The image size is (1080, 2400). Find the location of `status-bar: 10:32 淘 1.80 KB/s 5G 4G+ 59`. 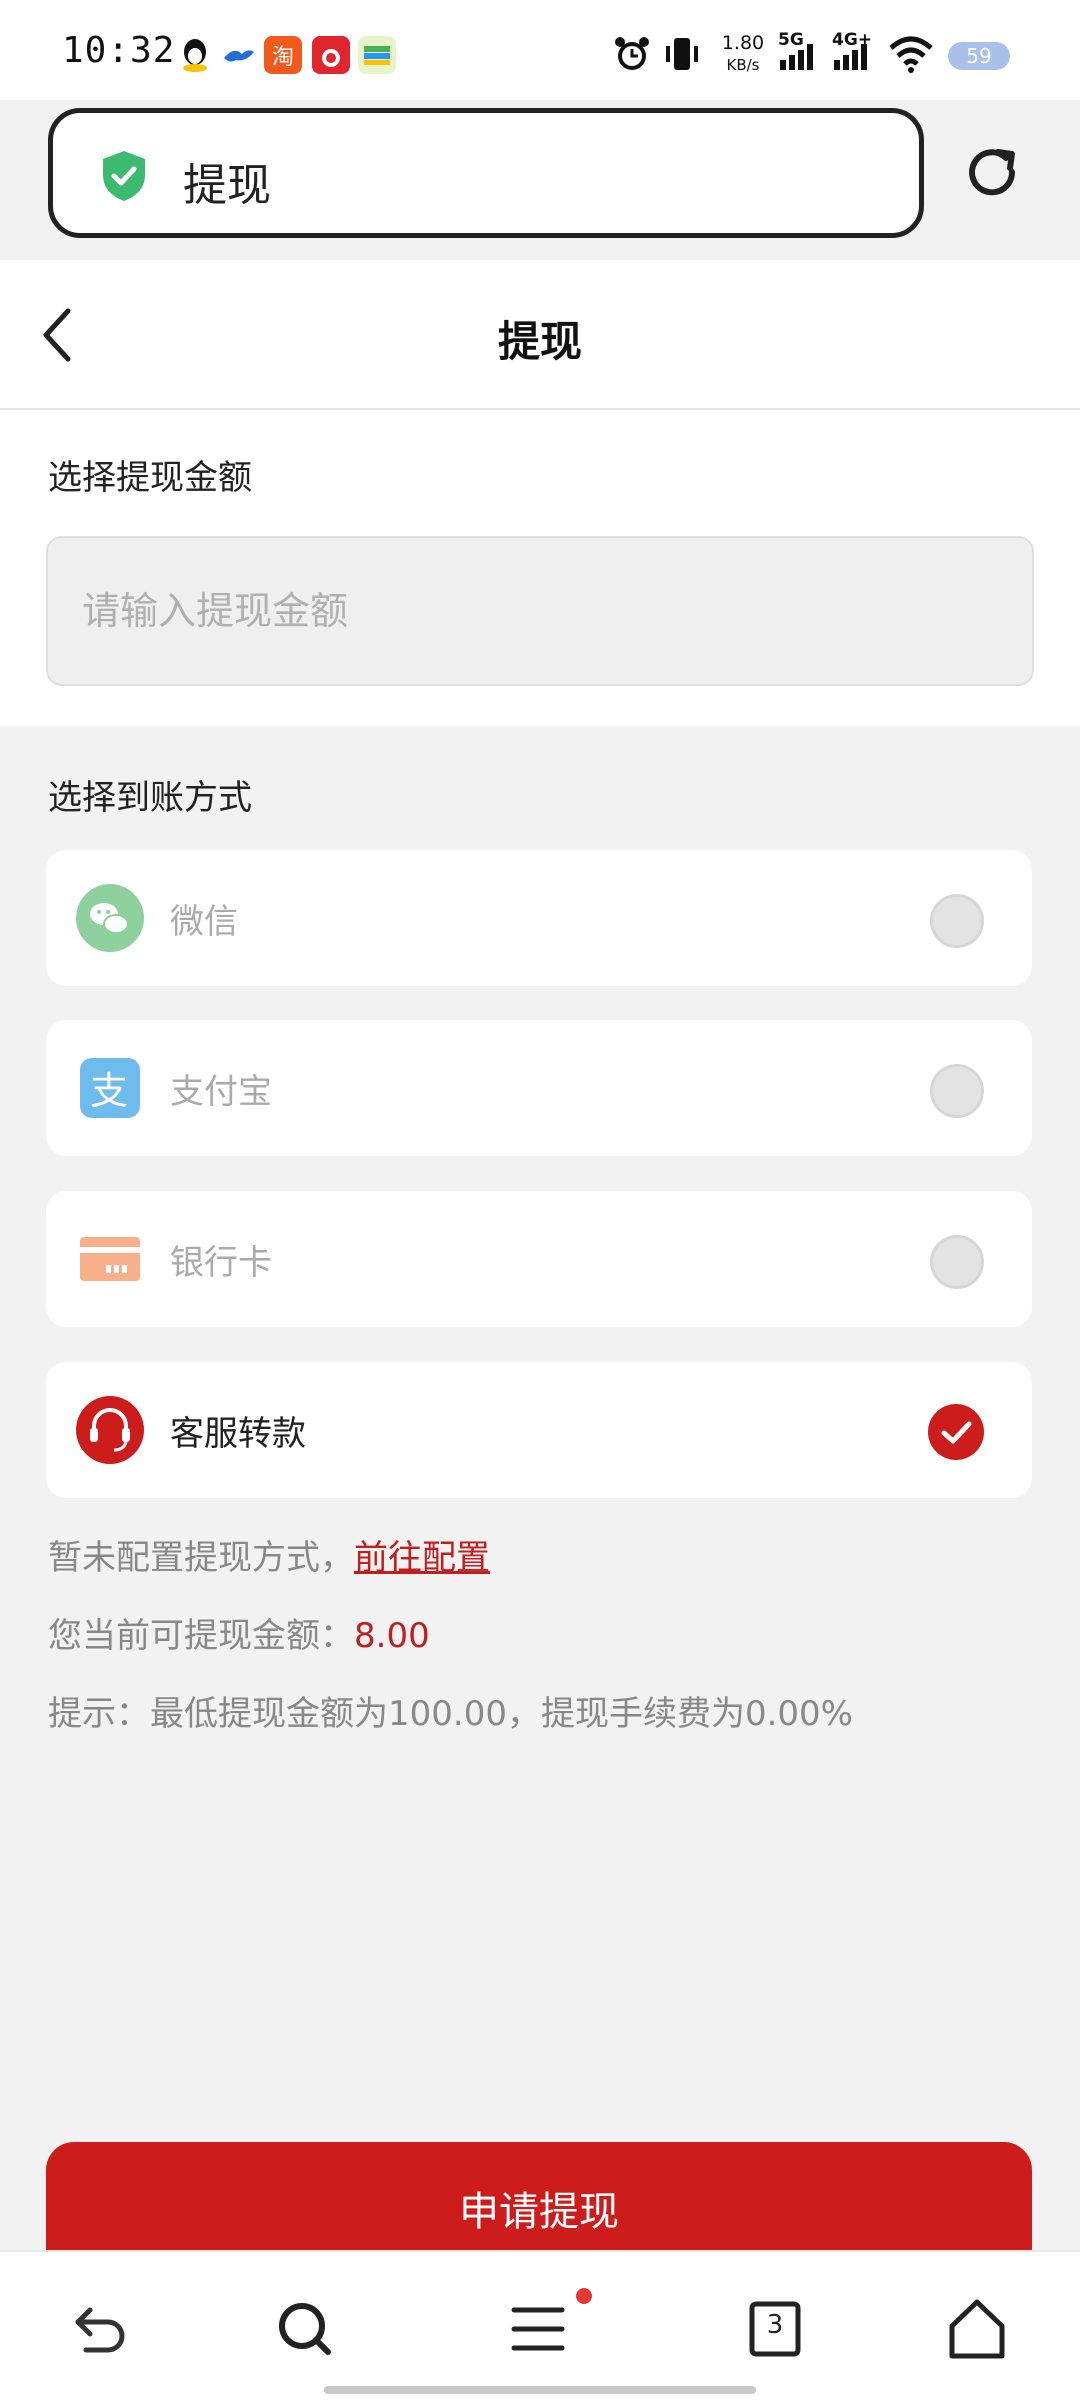

status-bar: 10:32 淘 1.80 KB/s 5G 4G+ 59 is located at coordinates (540, 50).